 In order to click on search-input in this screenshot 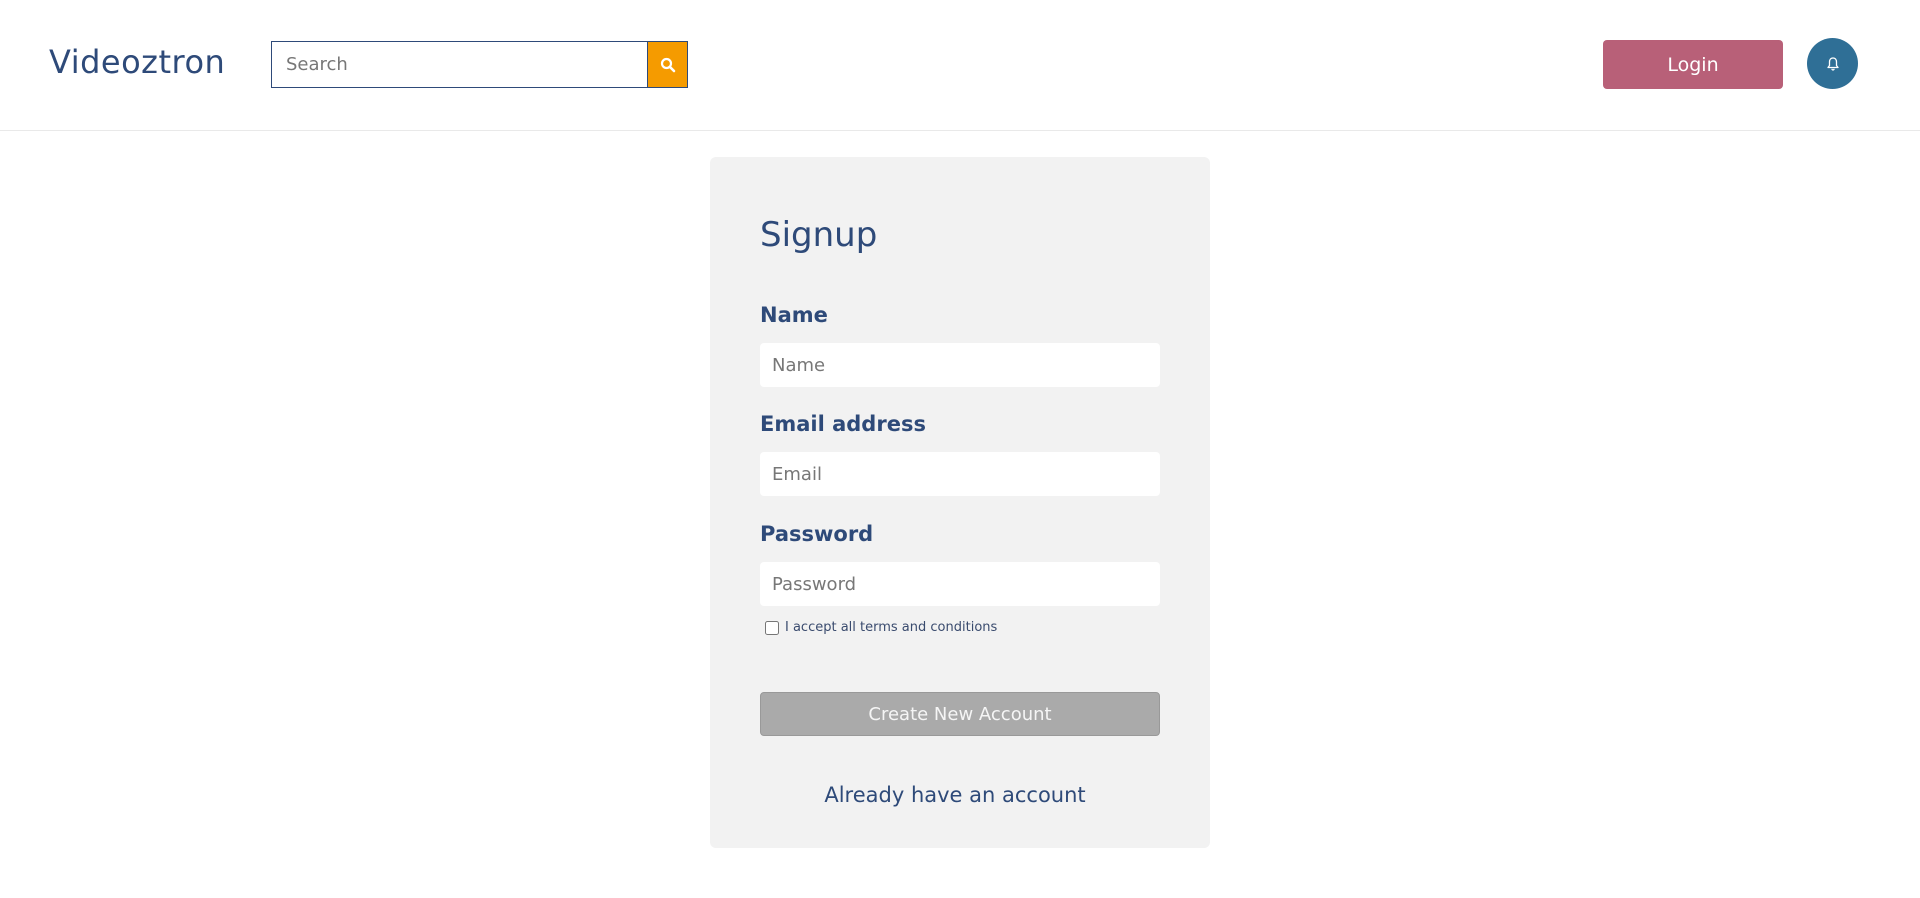, I will do `click(459, 64)`.